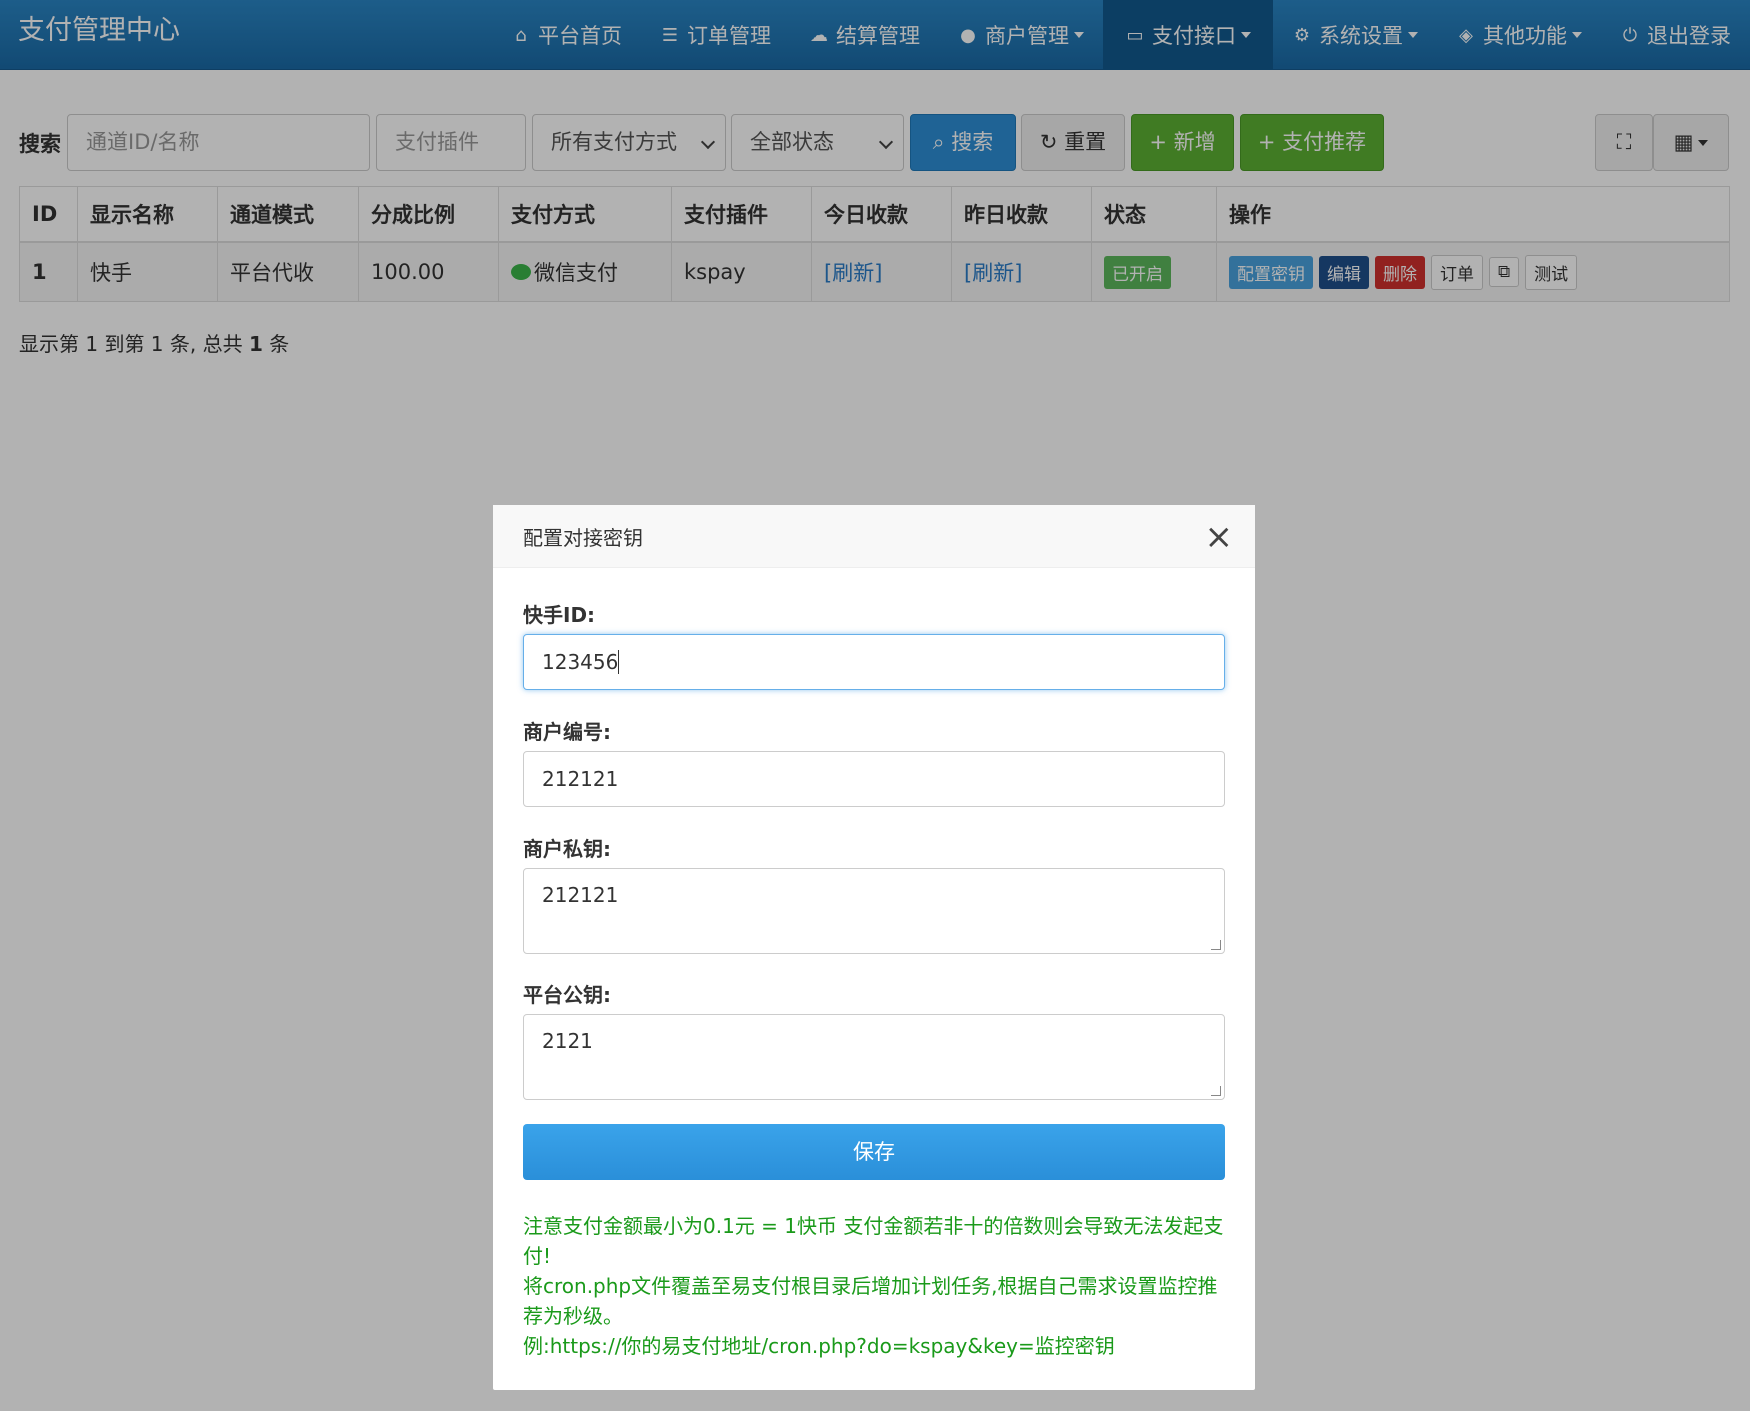 Image resolution: width=1750 pixels, height=1411 pixels. I want to click on platform-public-key-label: 平台公钥:, so click(567, 995).